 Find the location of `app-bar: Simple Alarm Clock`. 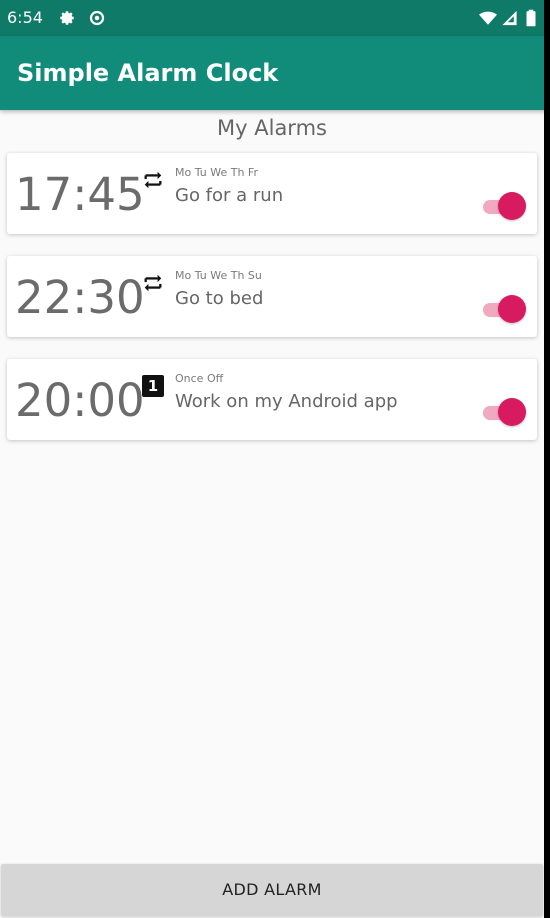

app-bar: Simple Alarm Clock is located at coordinates (275, 73).